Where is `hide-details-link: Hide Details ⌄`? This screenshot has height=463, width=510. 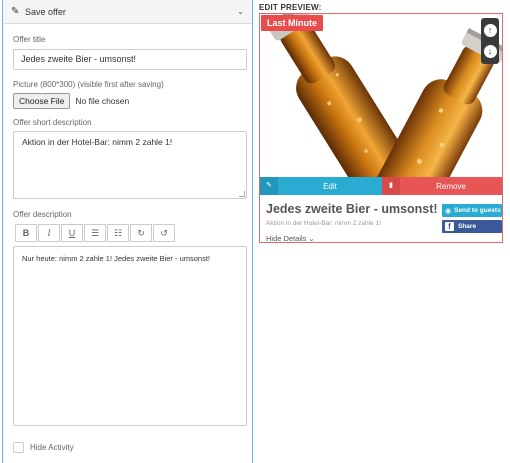
hide-details-link: Hide Details ⌄ is located at coordinates (290, 238).